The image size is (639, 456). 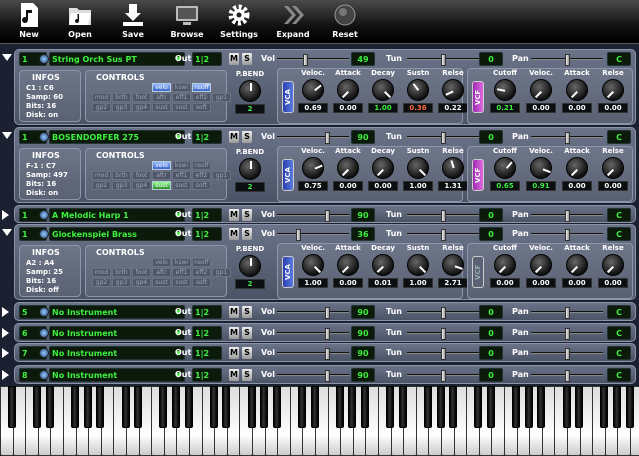 I want to click on settings-button: Settings, so click(x=239, y=22).